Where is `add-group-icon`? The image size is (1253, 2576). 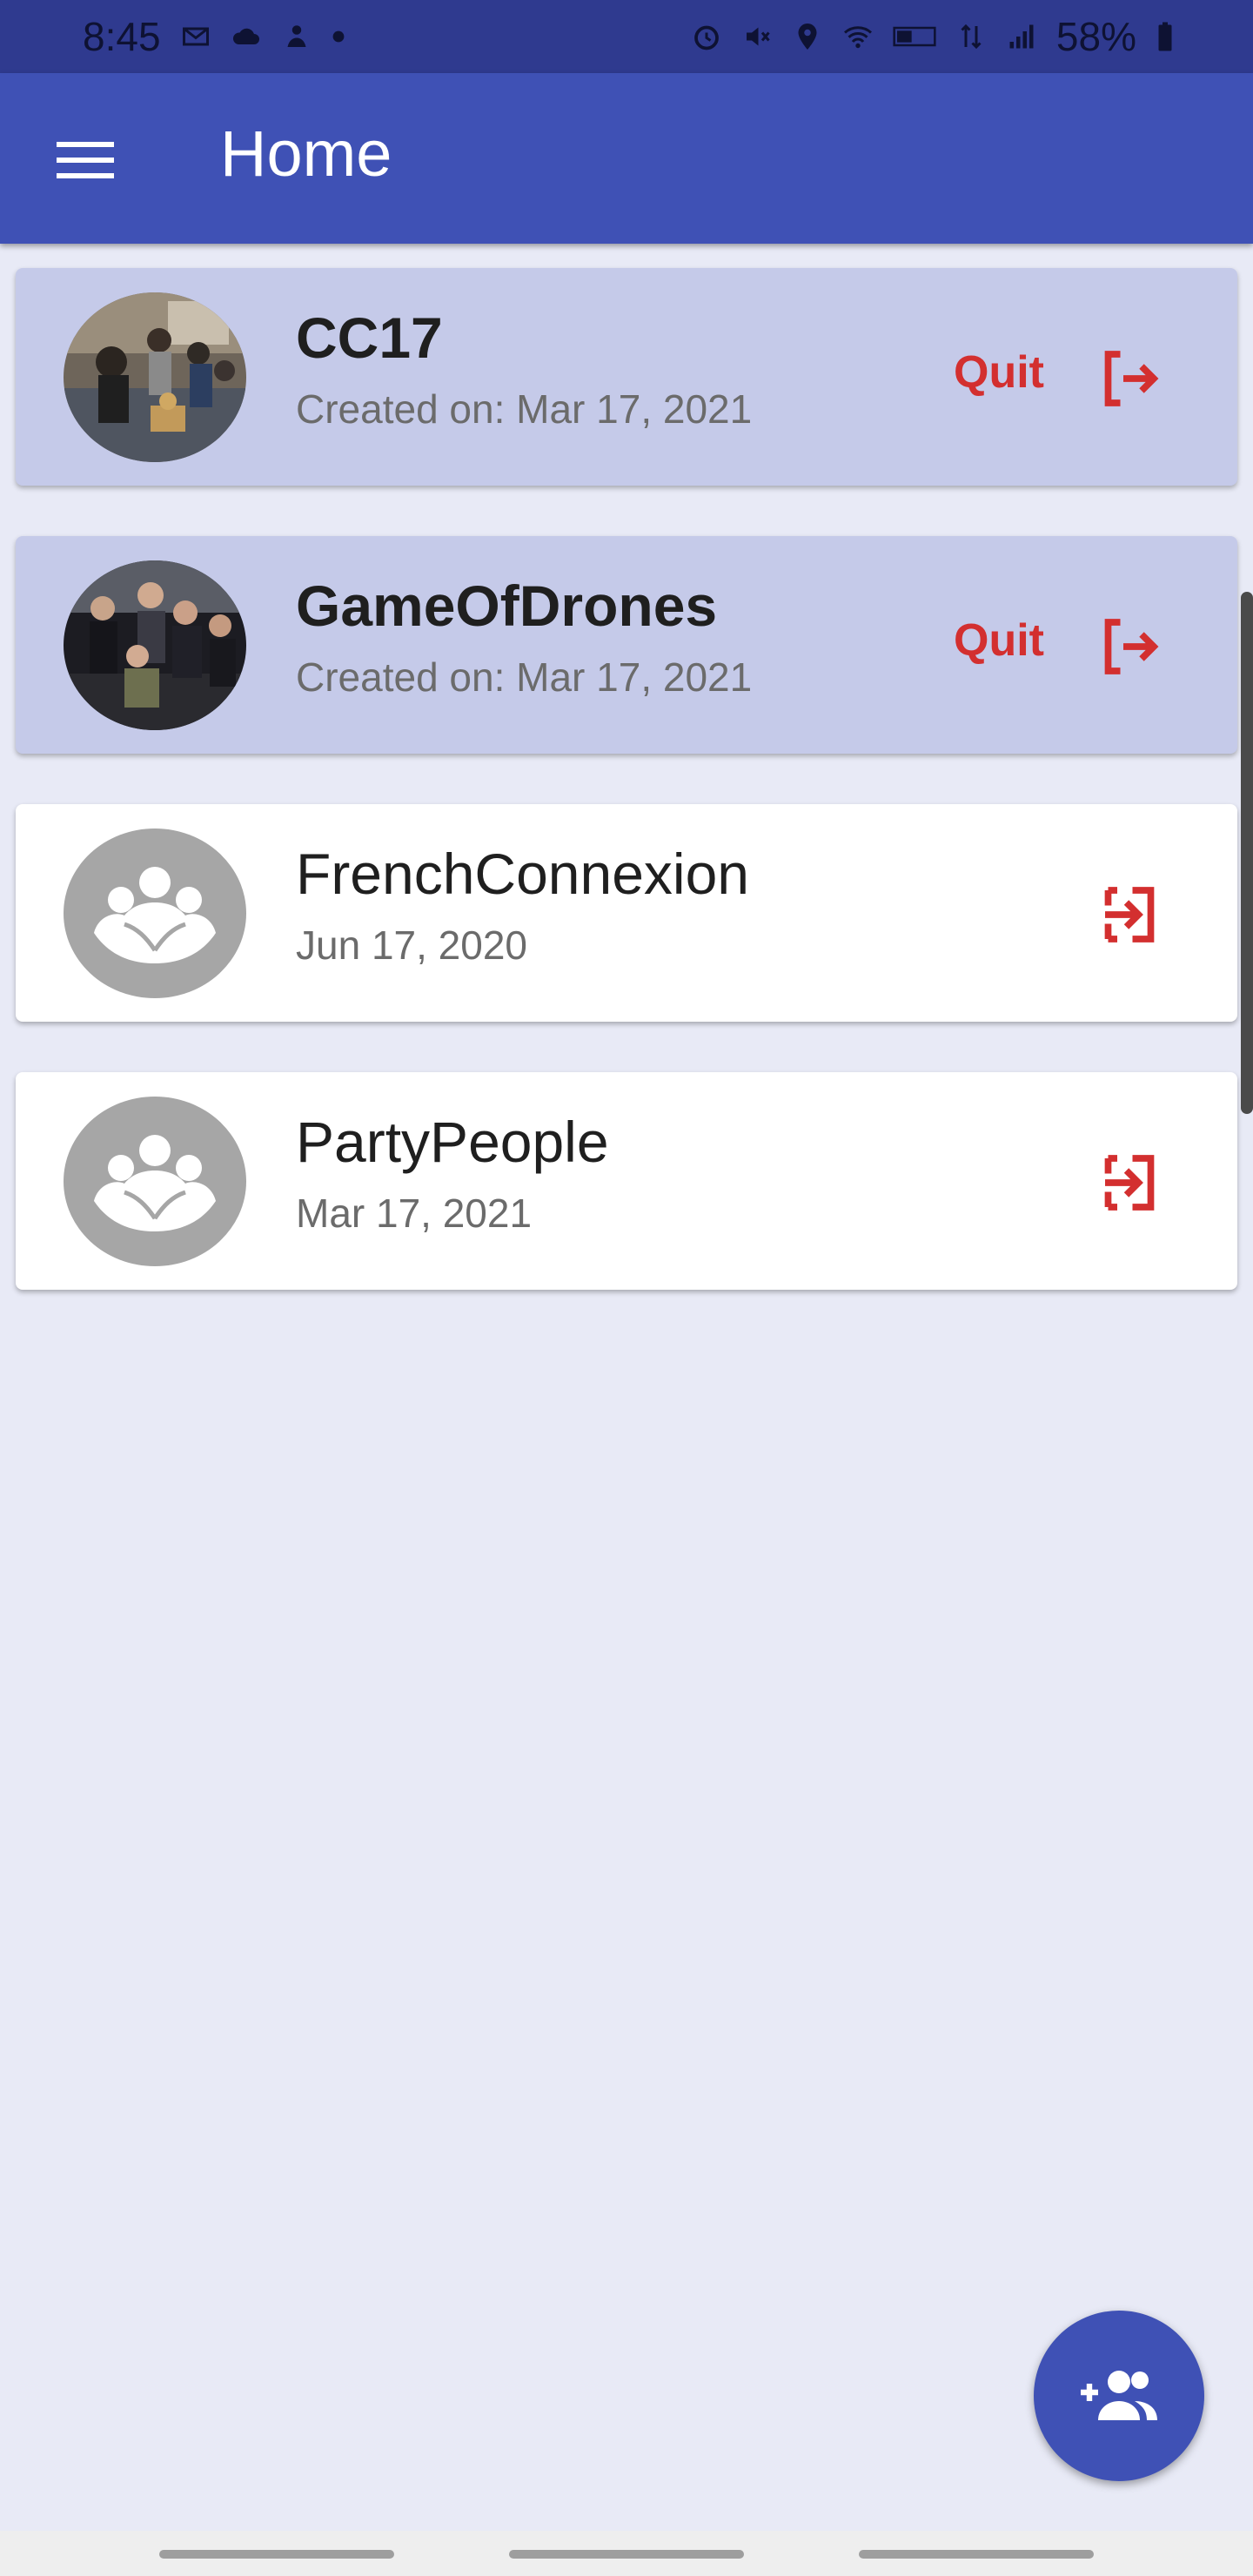
add-group-icon is located at coordinates (1119, 2395).